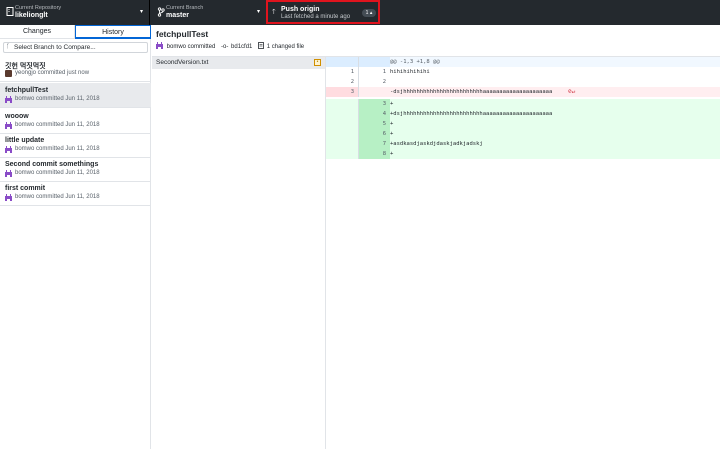  I want to click on old-line-number: 3, so click(342, 92).